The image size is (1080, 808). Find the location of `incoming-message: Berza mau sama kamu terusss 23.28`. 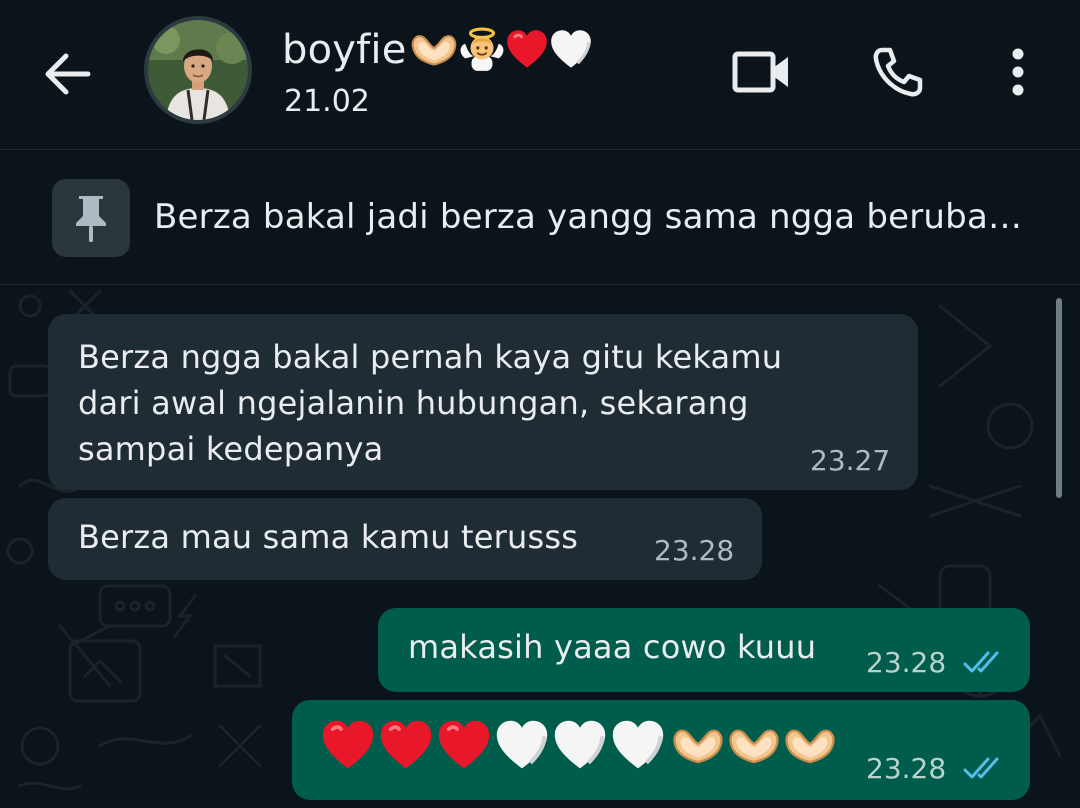

incoming-message: Berza mau sama kamu terusss 23.28 is located at coordinates (405, 539).